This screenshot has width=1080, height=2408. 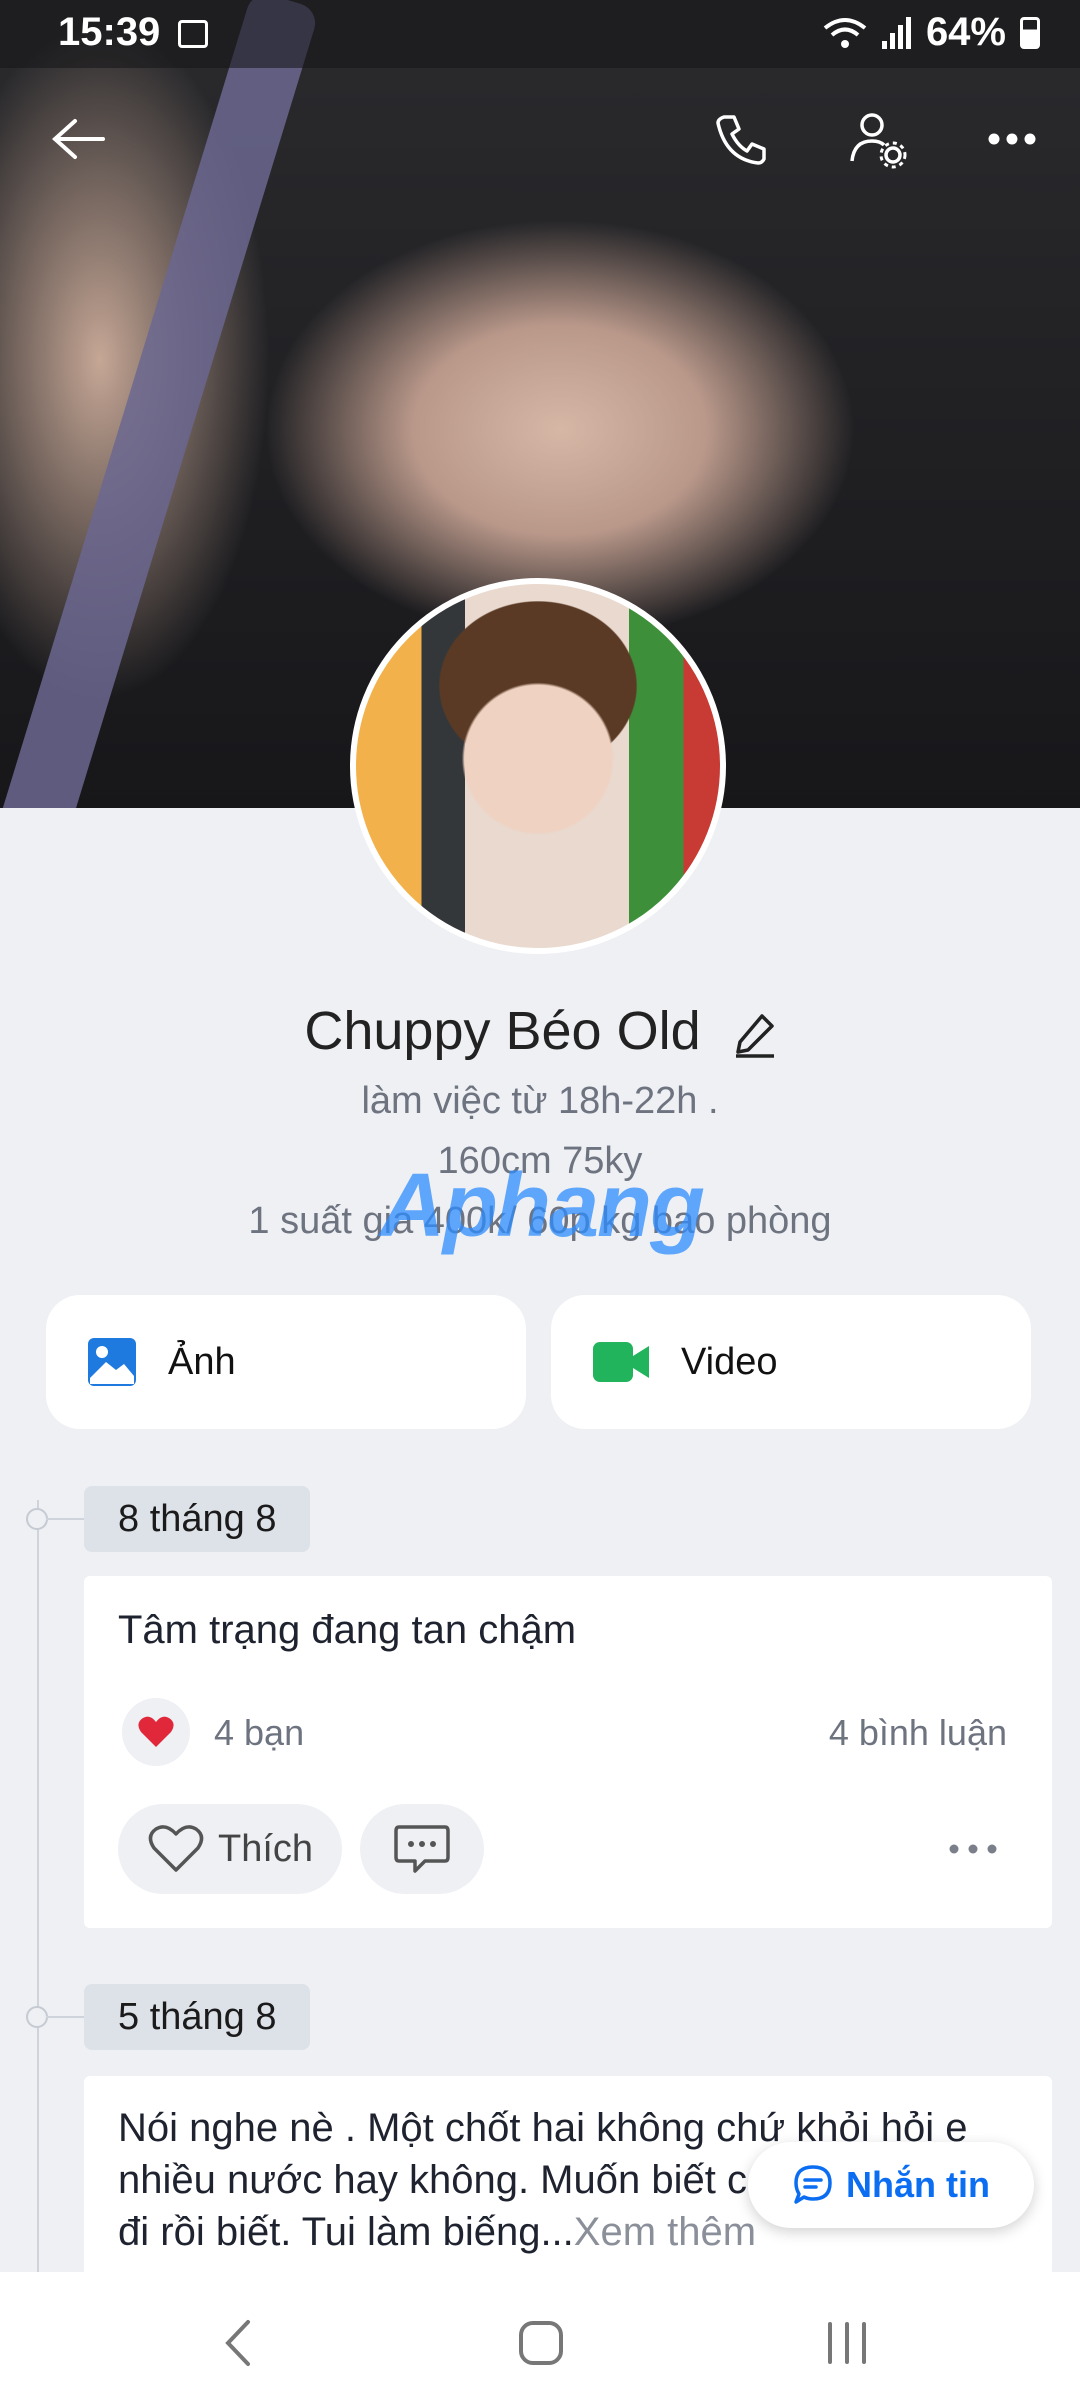 What do you see at coordinates (540, 1101) in the screenshot?
I see `bio-line-1: làm việc từ 18h-22h .` at bounding box center [540, 1101].